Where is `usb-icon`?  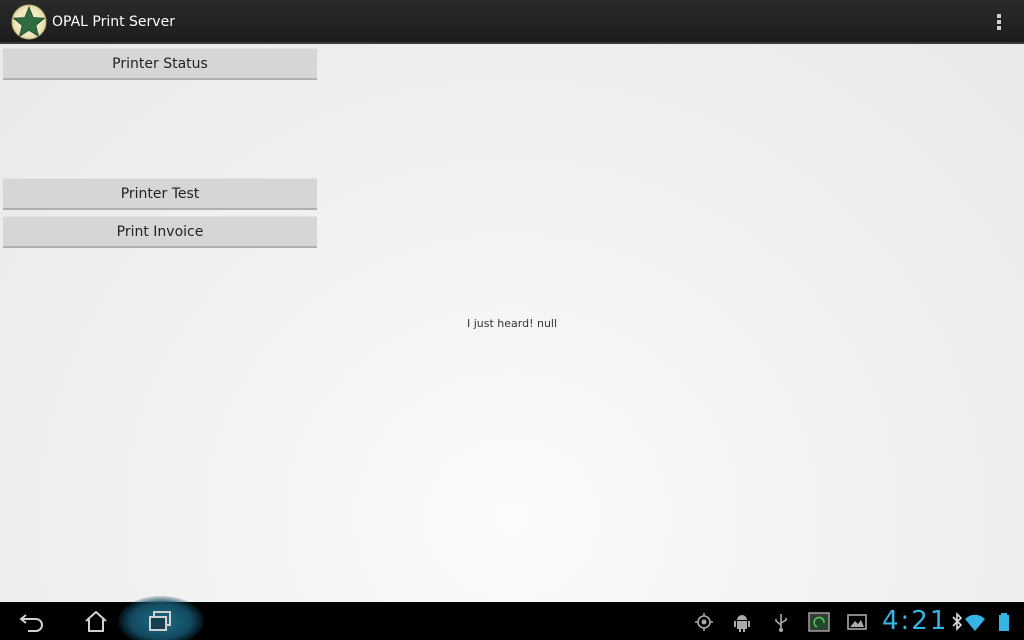
usb-icon is located at coordinates (781, 623).